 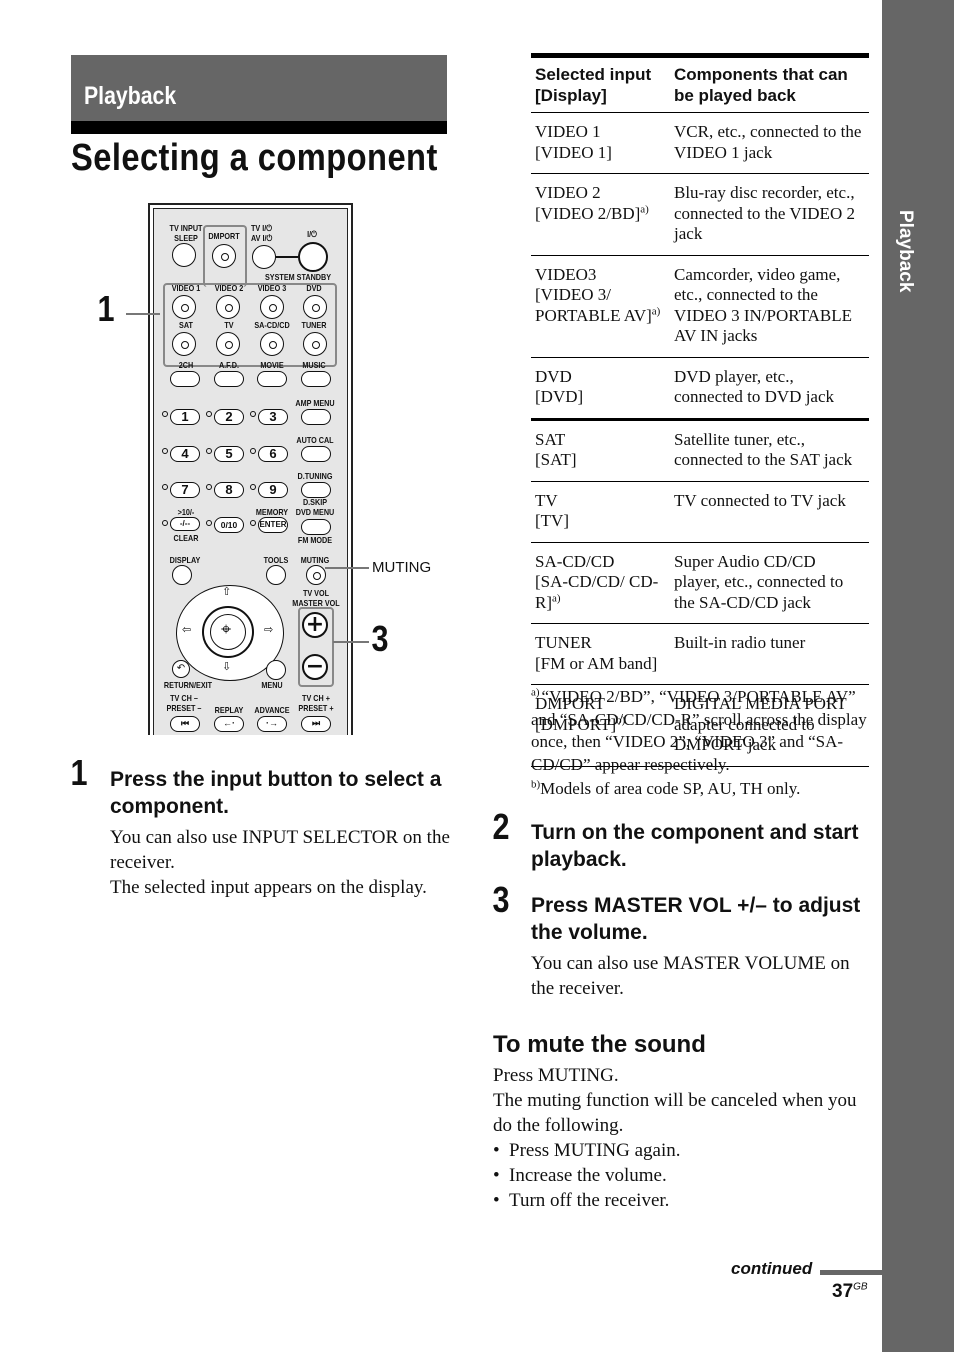 What do you see at coordinates (272, 710) in the screenshot?
I see `label-advance: ADVANCE` at bounding box center [272, 710].